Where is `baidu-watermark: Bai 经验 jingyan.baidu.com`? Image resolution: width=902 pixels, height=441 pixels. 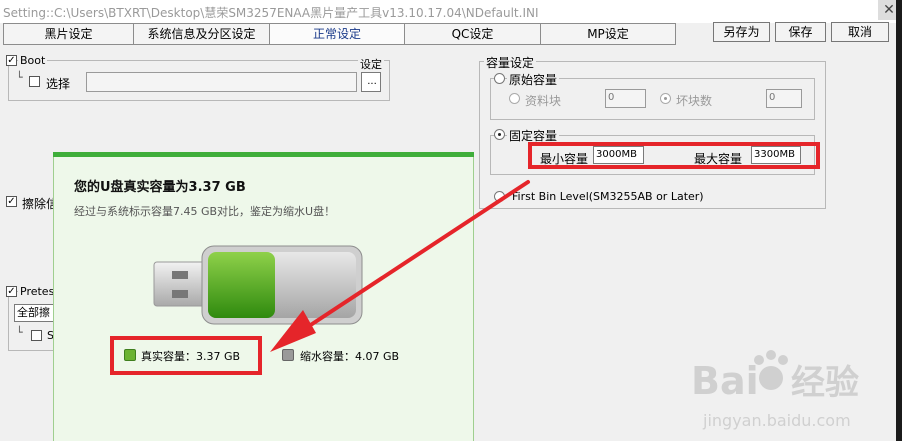
baidu-watermark: Bai 经验 jingyan.baidu.com is located at coordinates (775, 390).